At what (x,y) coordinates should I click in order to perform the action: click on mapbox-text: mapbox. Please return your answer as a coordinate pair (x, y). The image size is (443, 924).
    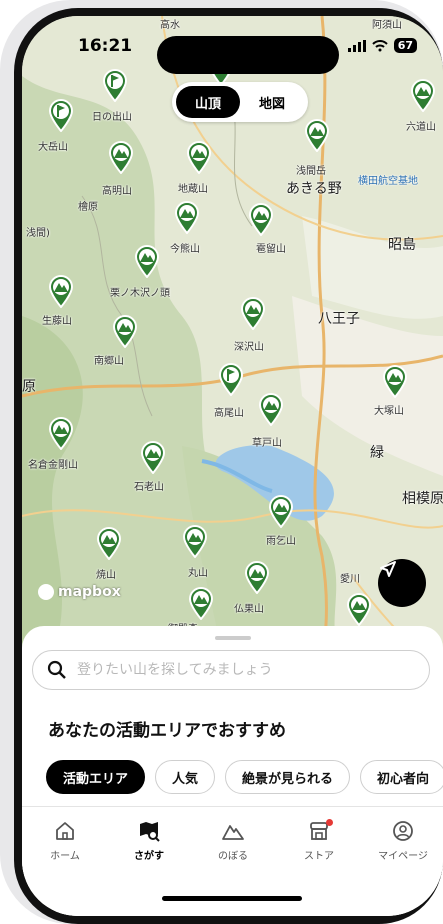
    Looking at the image, I should click on (89, 592).